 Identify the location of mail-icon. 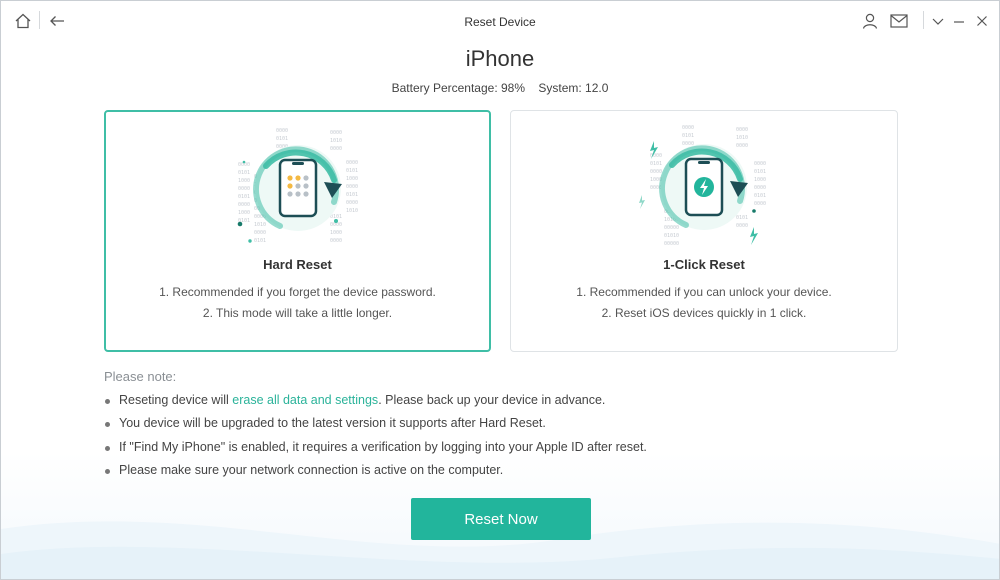
(899, 21).